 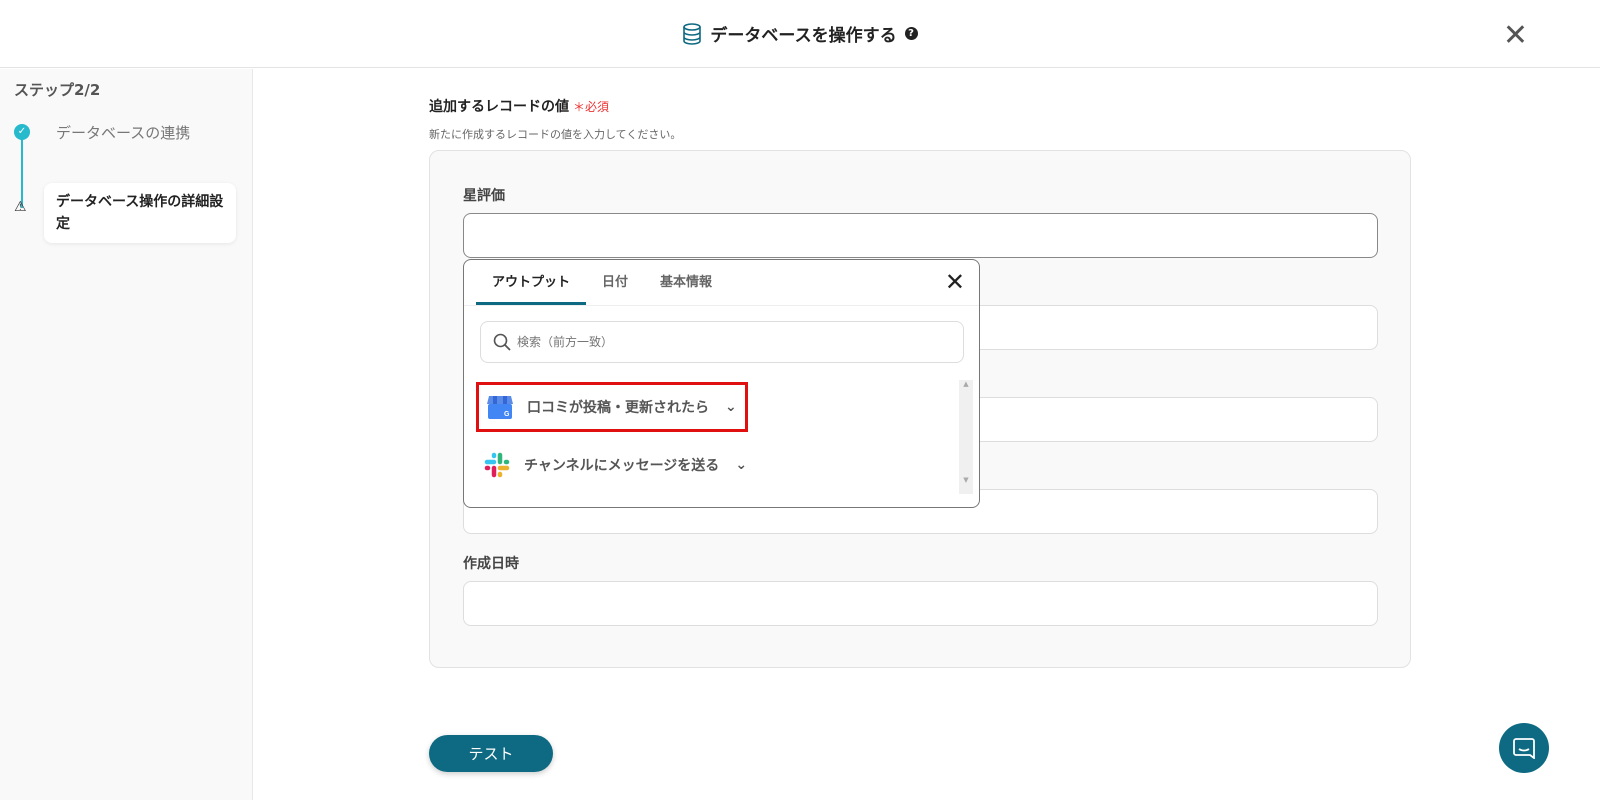 What do you see at coordinates (966, 437) in the screenshot?
I see `scrollbar: ▲ ▼` at bounding box center [966, 437].